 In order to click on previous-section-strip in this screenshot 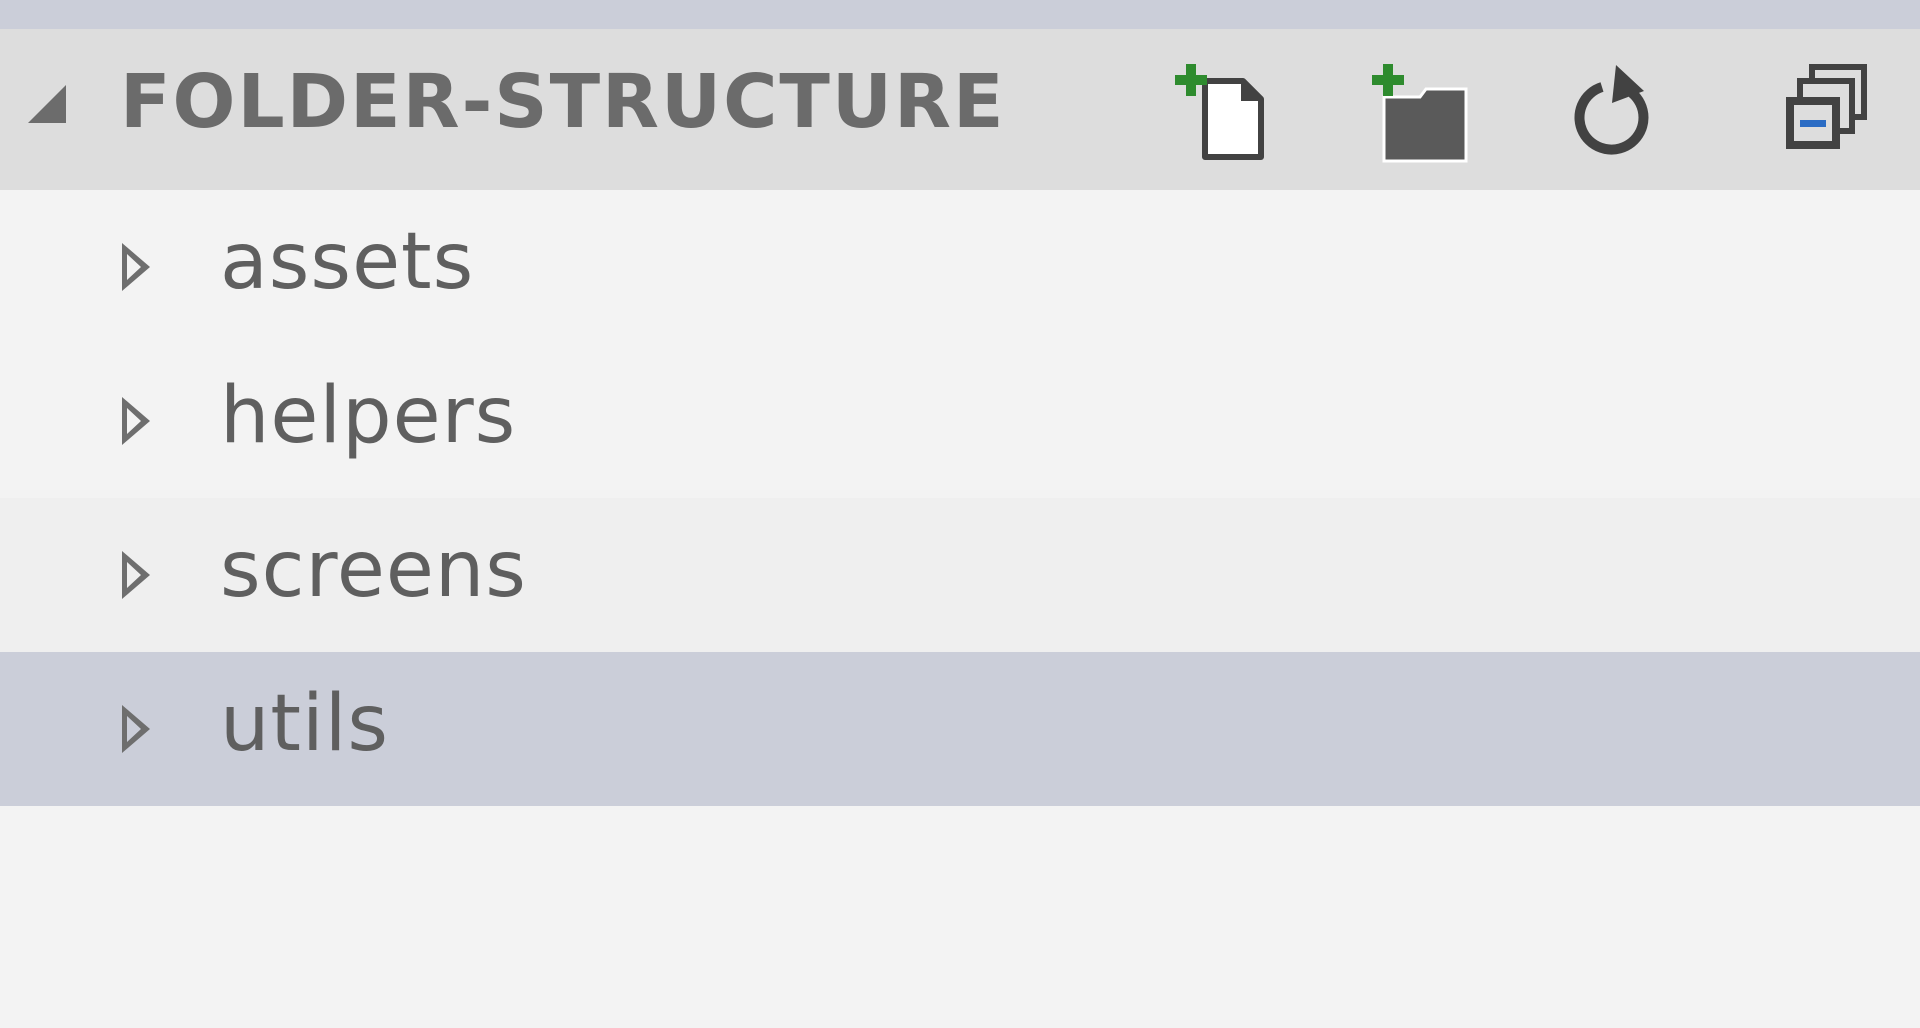, I will do `click(960, 14)`.